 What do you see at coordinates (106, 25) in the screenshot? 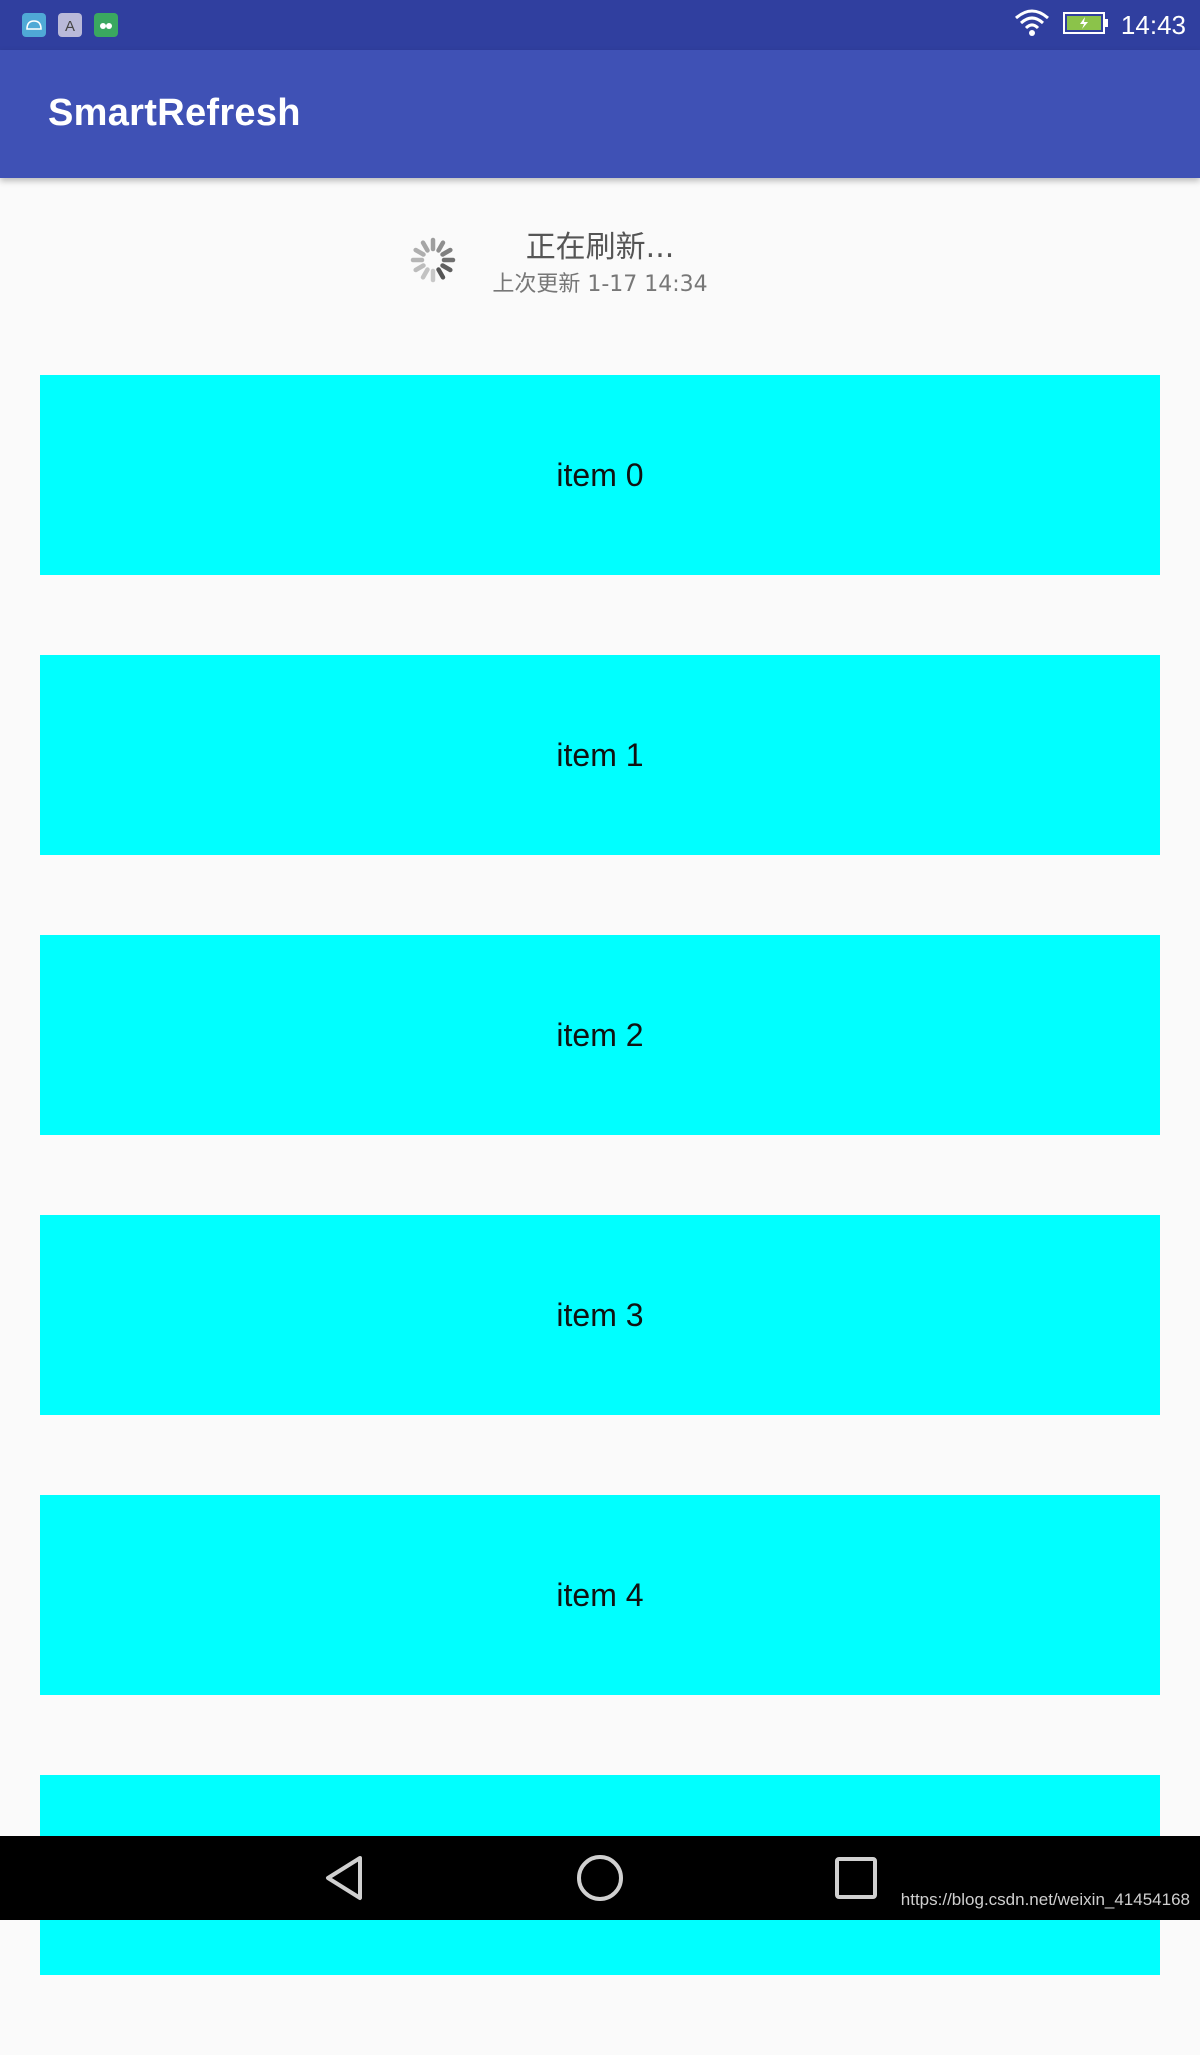
I see `green-app-icon` at bounding box center [106, 25].